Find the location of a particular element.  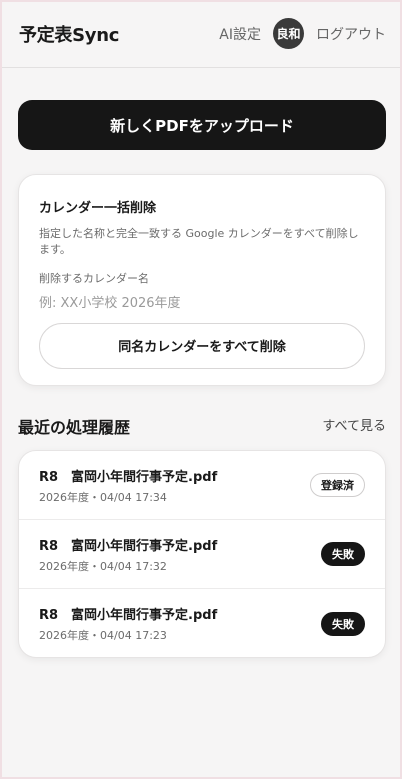

bulk-delete-description: 指定した名称と完全一致する Google カレンダーをすべて削除します。 is located at coordinates (199, 241).